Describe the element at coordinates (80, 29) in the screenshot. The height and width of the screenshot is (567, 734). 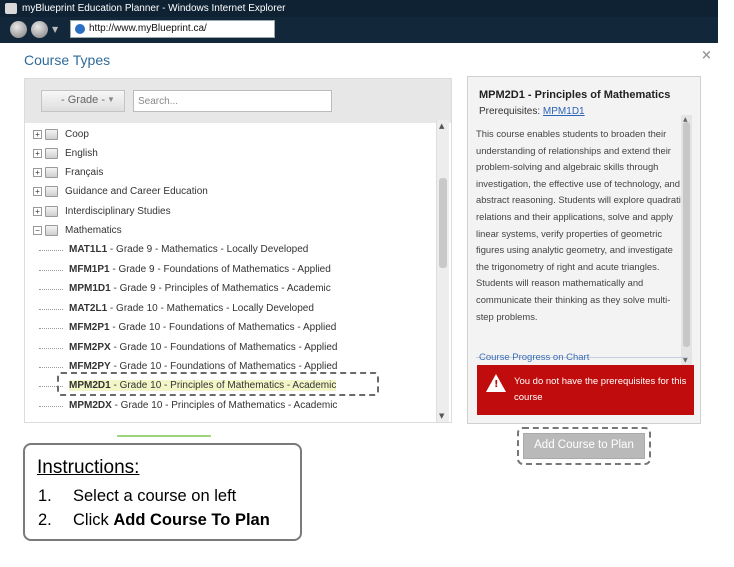
I see `ie-icon` at that location.